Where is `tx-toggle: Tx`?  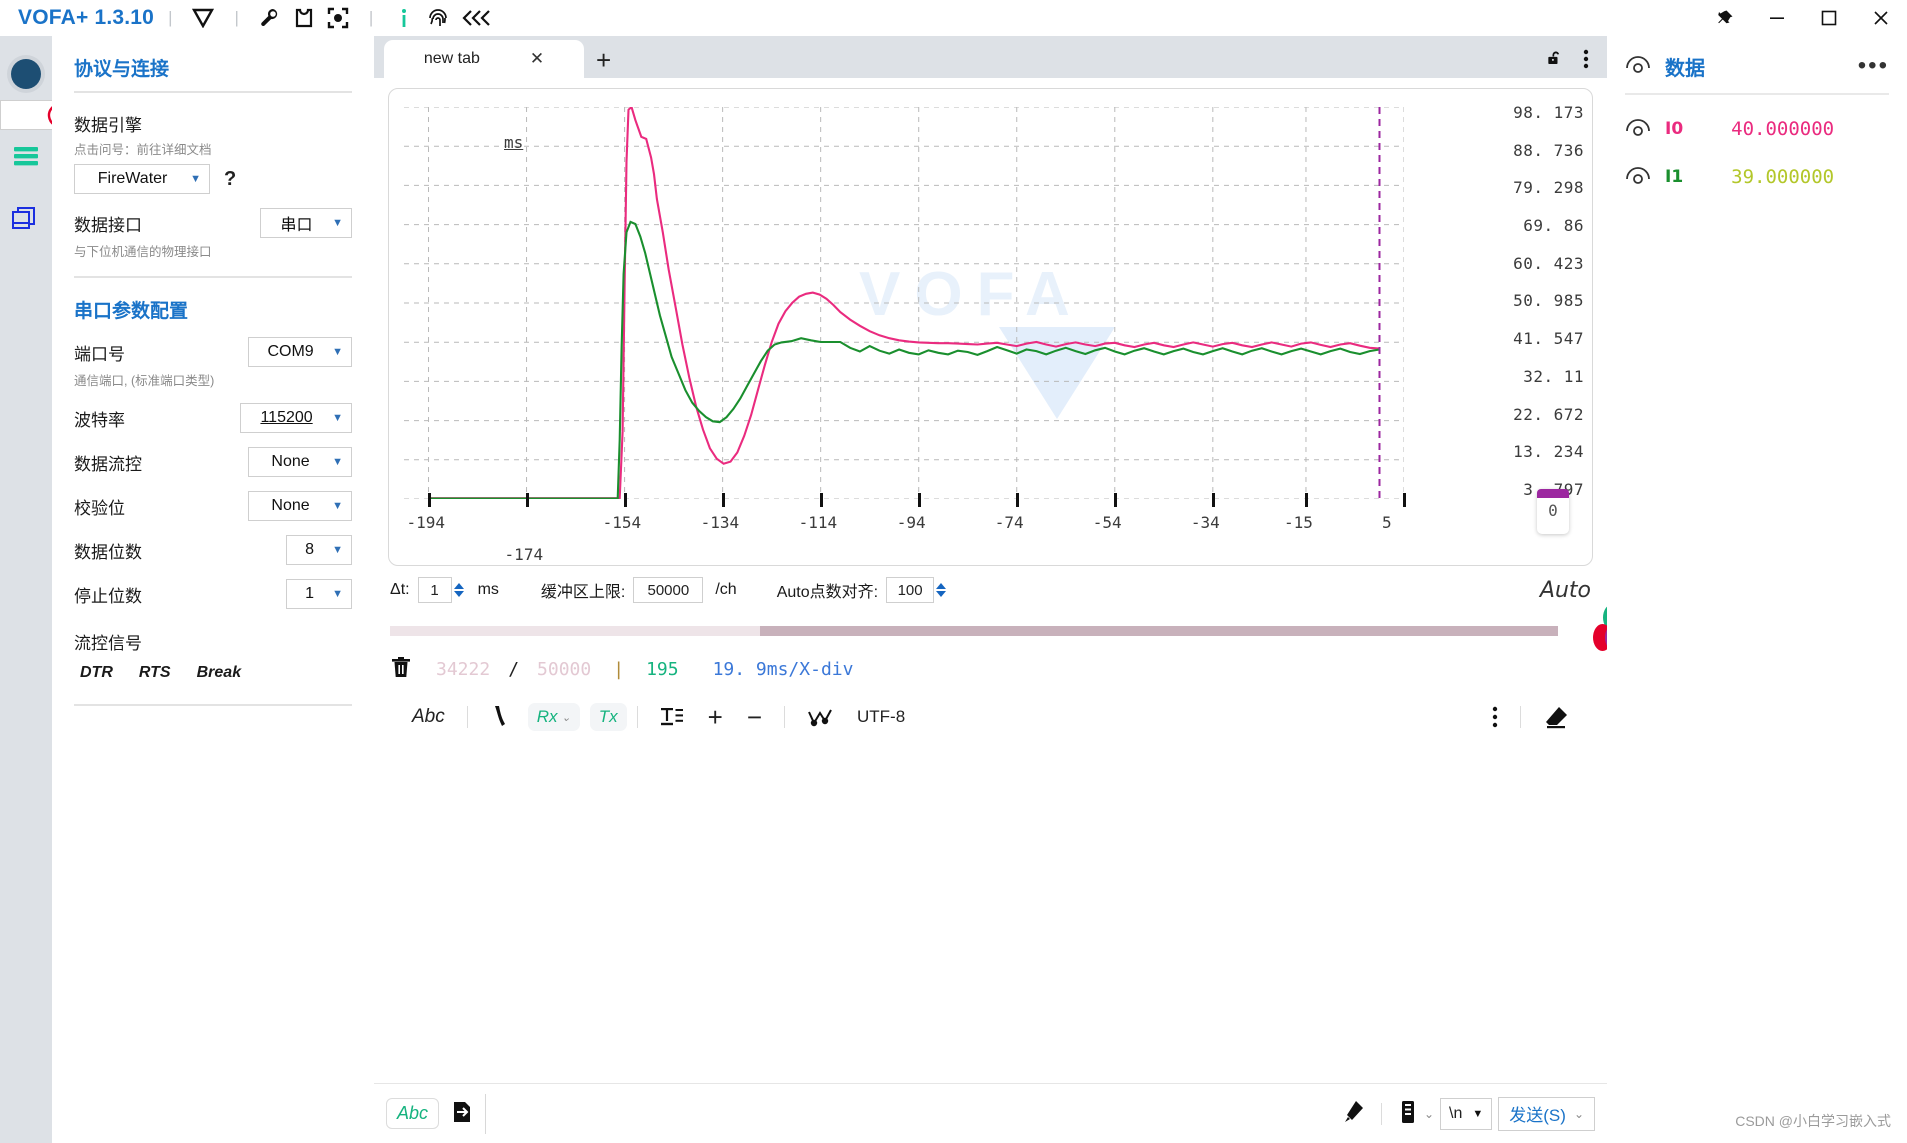
tx-toggle: Tx is located at coordinates (608, 717).